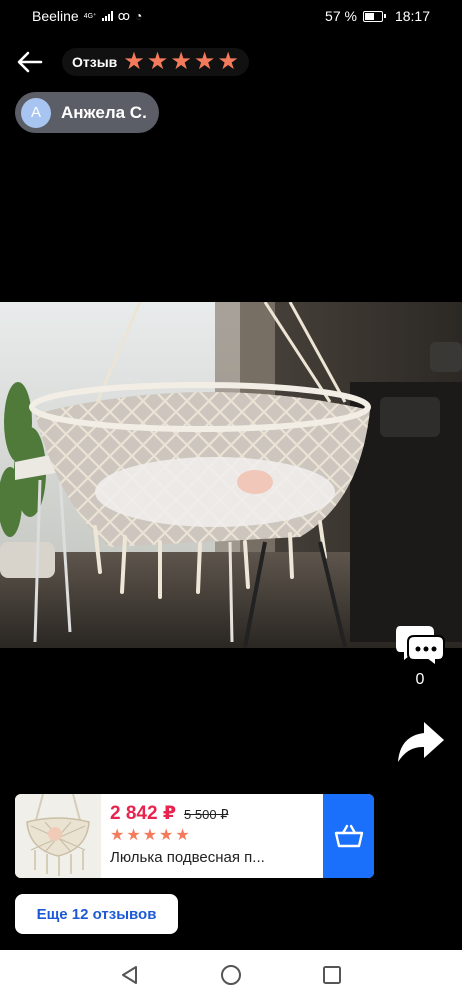  Describe the element at coordinates (123, 16) in the screenshot. I see `ok-icon: ꝏ` at that location.